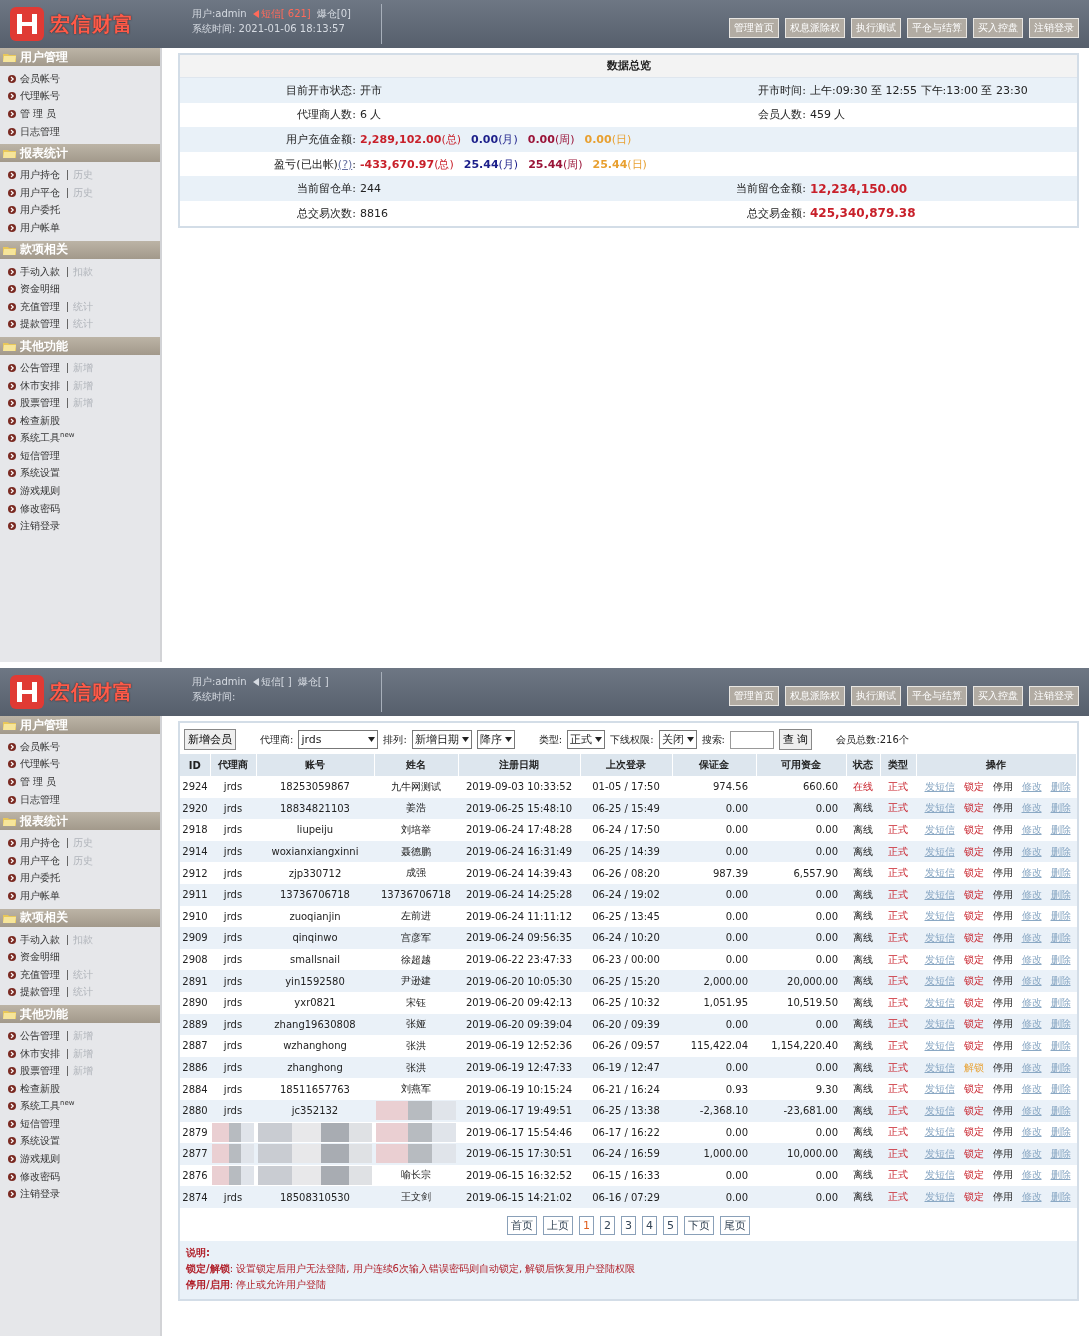  What do you see at coordinates (754, 696) in the screenshot?
I see `nav-button: 管理首页` at bounding box center [754, 696].